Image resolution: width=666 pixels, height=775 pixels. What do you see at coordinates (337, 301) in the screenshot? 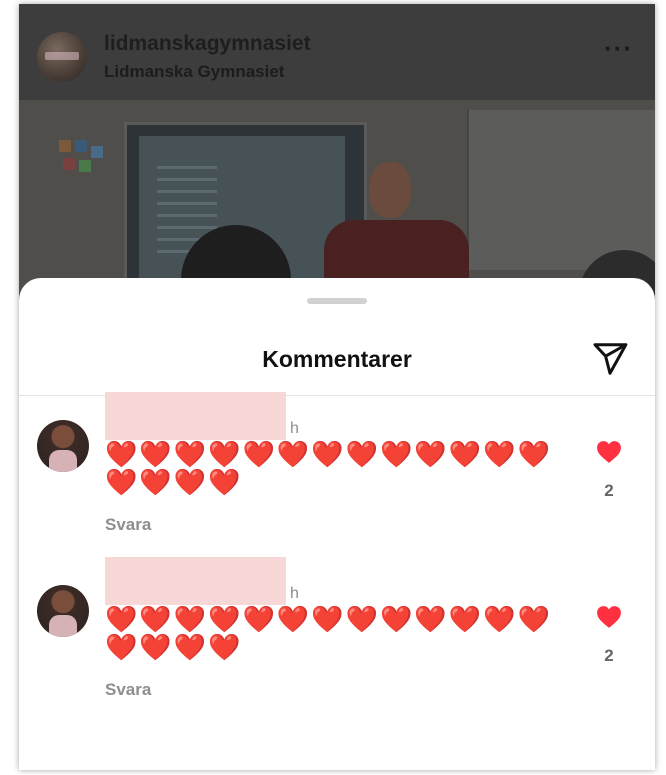
I see `sheet-drag-handle` at bounding box center [337, 301].